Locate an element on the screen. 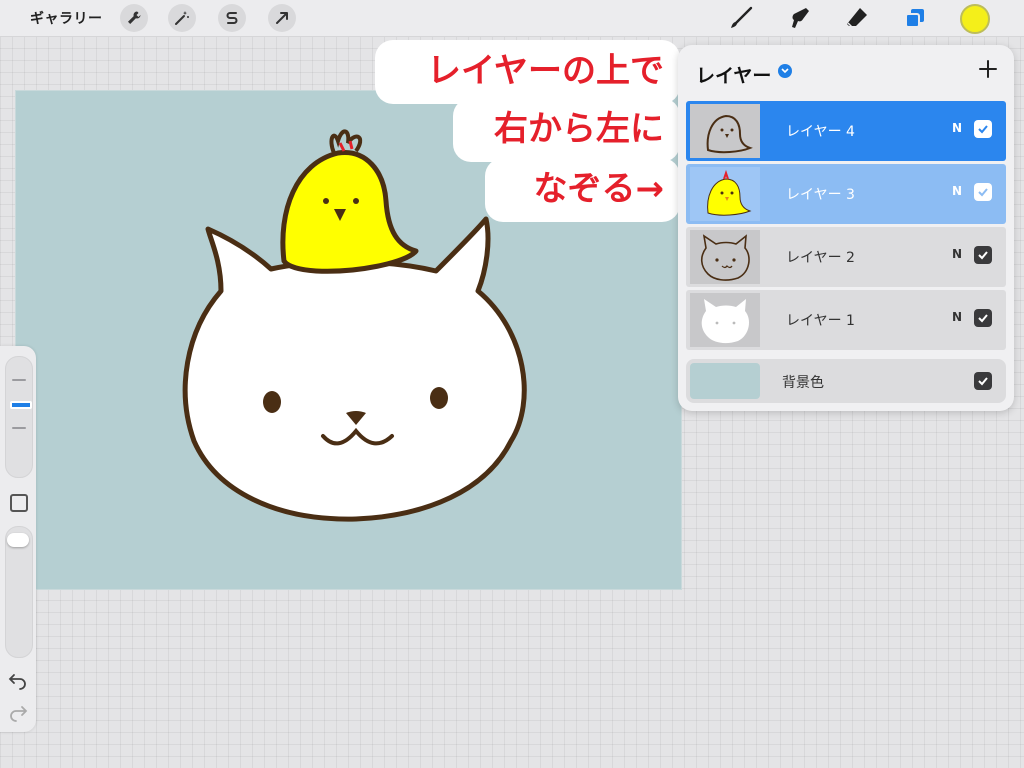  caption-line-1: レイヤーの上で is located at coordinates (527, 72).